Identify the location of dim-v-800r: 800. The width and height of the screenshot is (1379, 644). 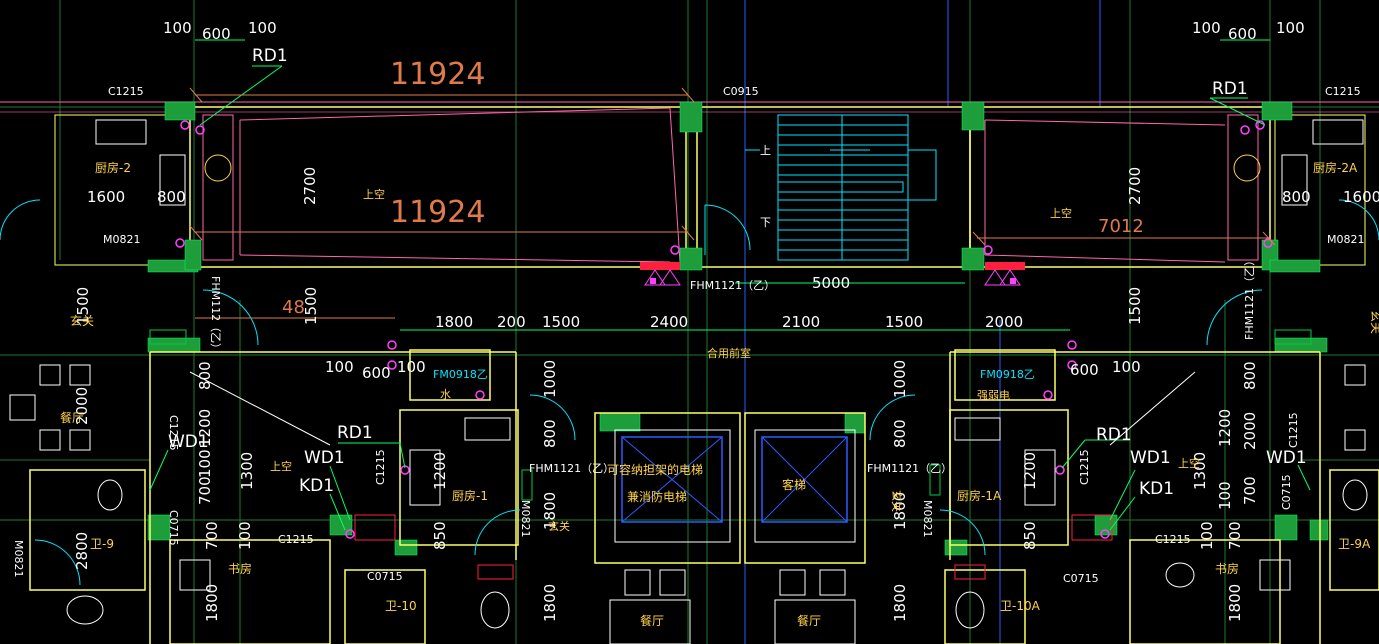
(900, 433).